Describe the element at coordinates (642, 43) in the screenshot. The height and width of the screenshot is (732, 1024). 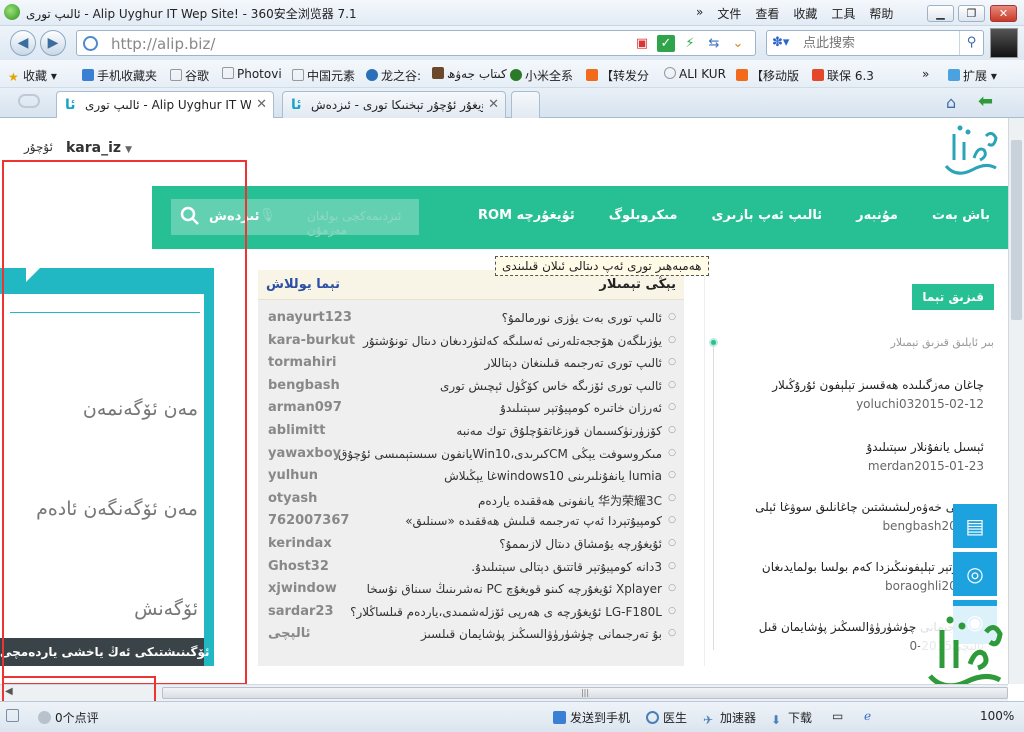
I see `notification-icon: ▣` at that location.